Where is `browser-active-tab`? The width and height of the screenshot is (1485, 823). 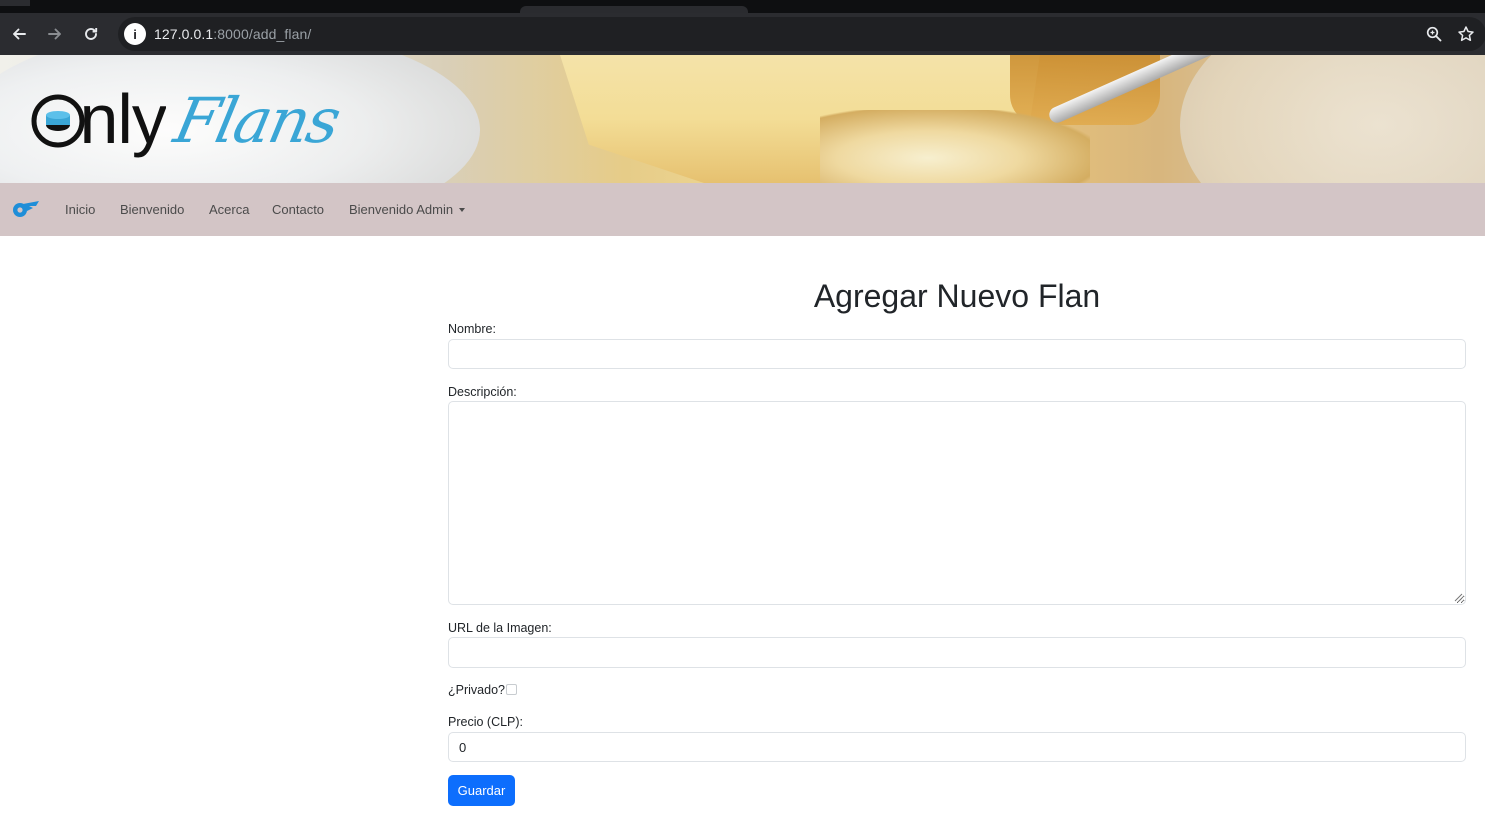
browser-active-tab is located at coordinates (634, 9).